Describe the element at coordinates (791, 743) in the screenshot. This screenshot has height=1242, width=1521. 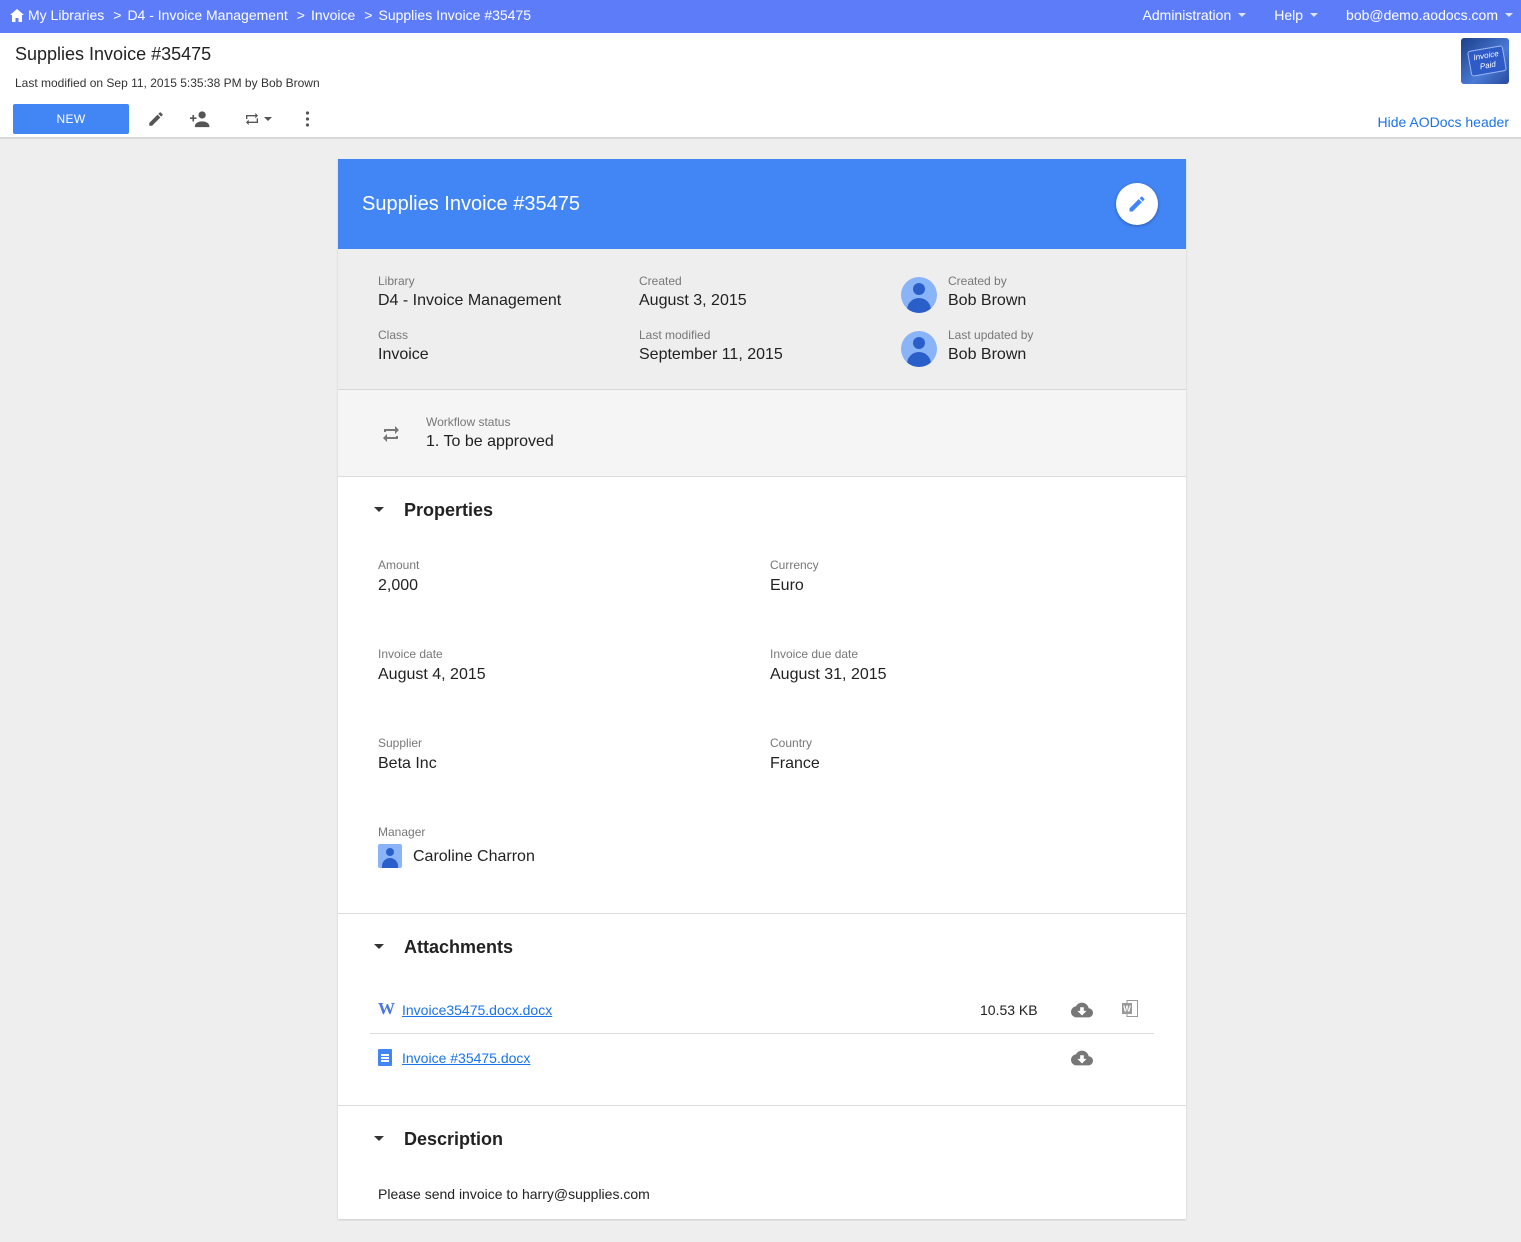
I see `country-label: Country` at that location.